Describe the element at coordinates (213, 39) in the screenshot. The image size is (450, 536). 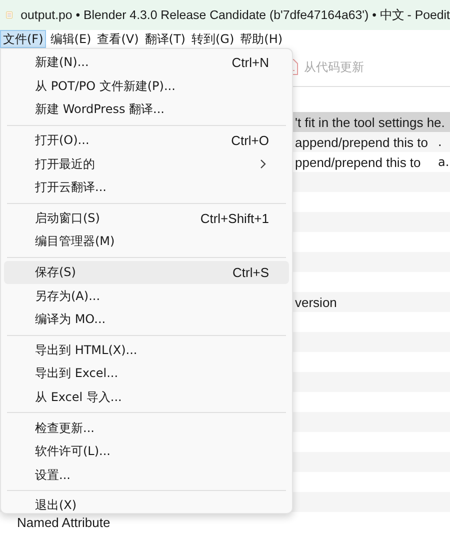
I see `menu-bar-item: 转到(G)` at that location.